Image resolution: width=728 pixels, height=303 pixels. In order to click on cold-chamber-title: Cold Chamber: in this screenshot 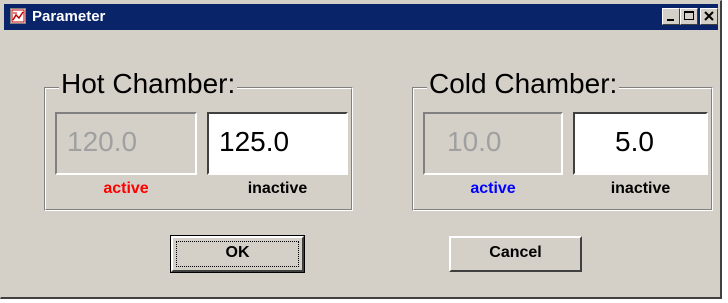, I will do `click(523, 84)`.